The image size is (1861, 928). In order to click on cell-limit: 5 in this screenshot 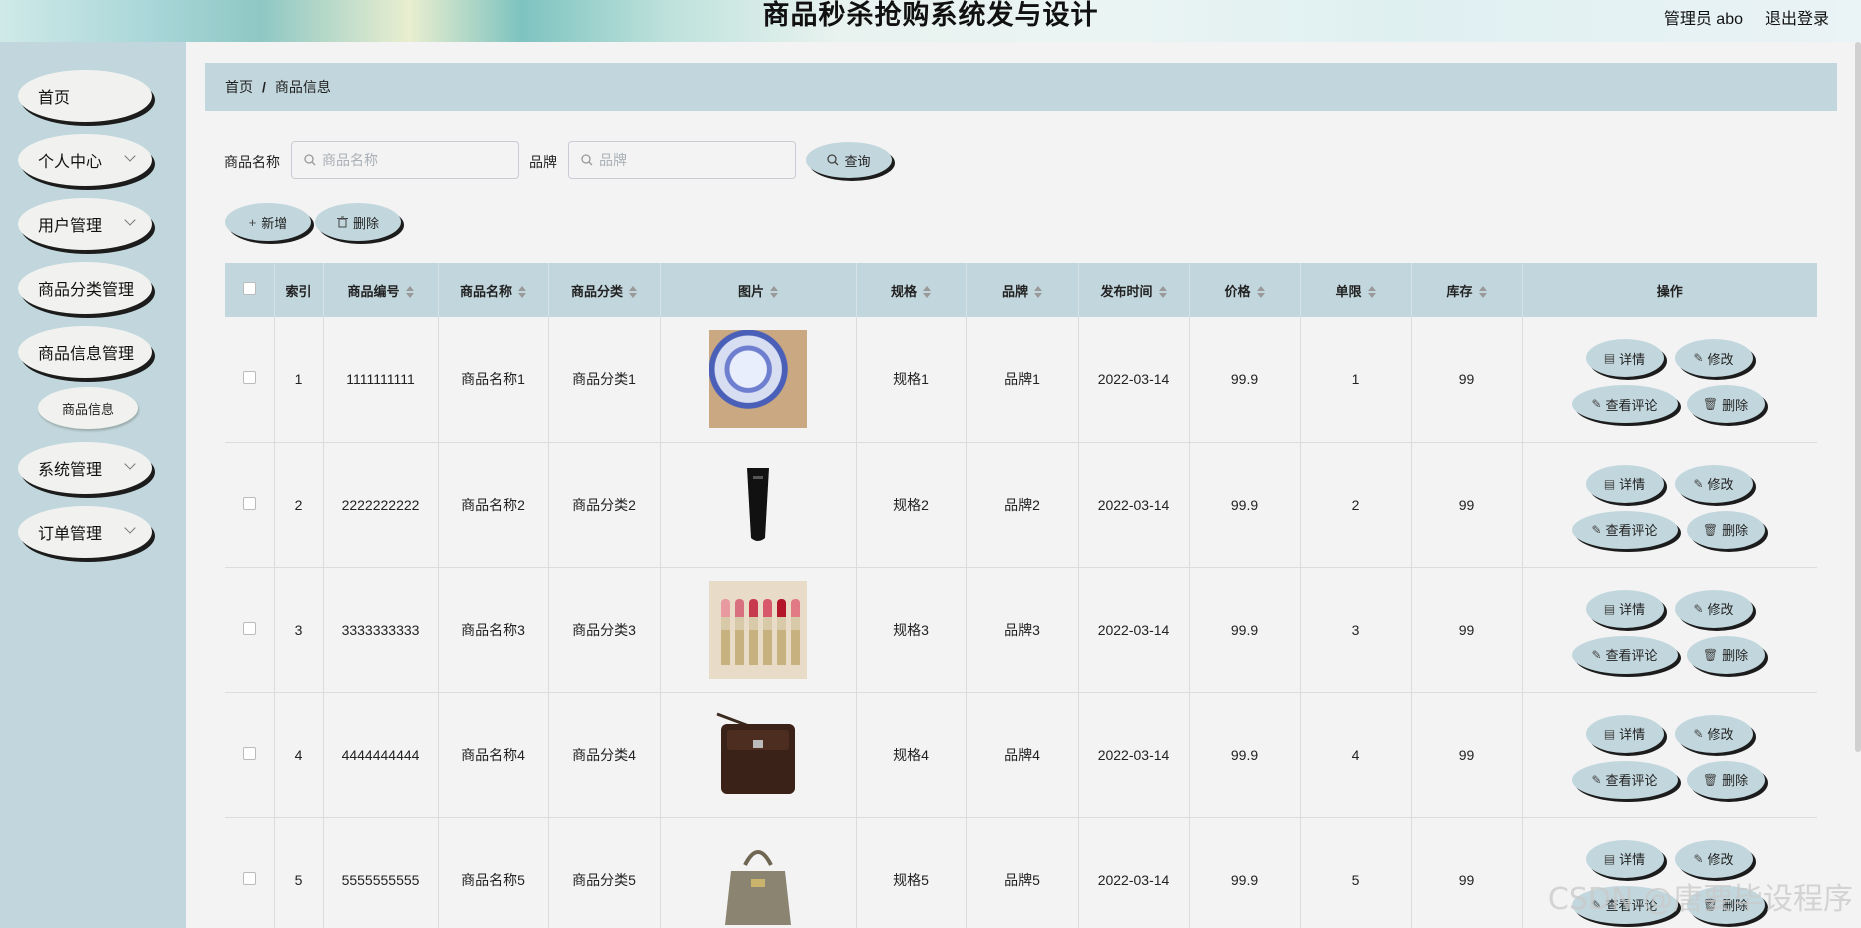, I will do `click(1356, 872)`.